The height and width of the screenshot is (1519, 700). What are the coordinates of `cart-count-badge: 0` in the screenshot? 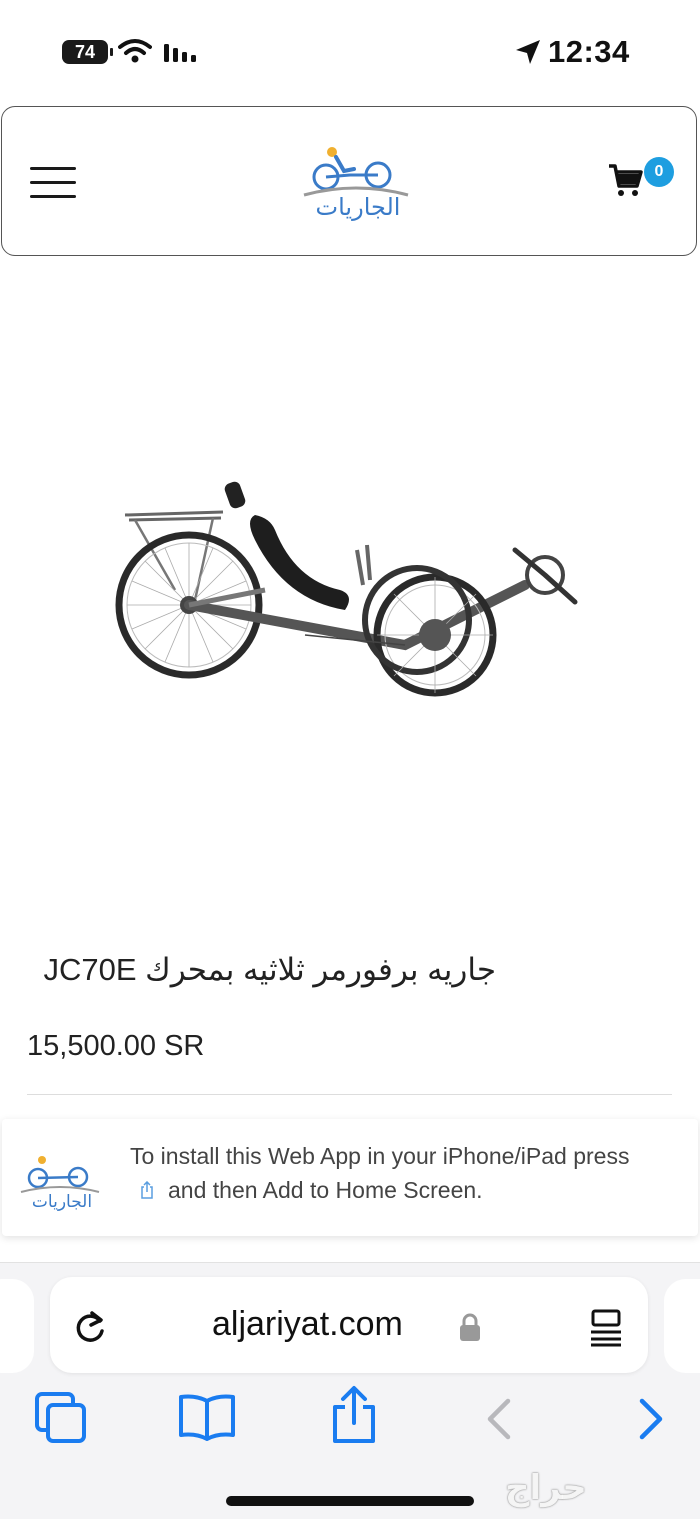 It's located at (659, 172).